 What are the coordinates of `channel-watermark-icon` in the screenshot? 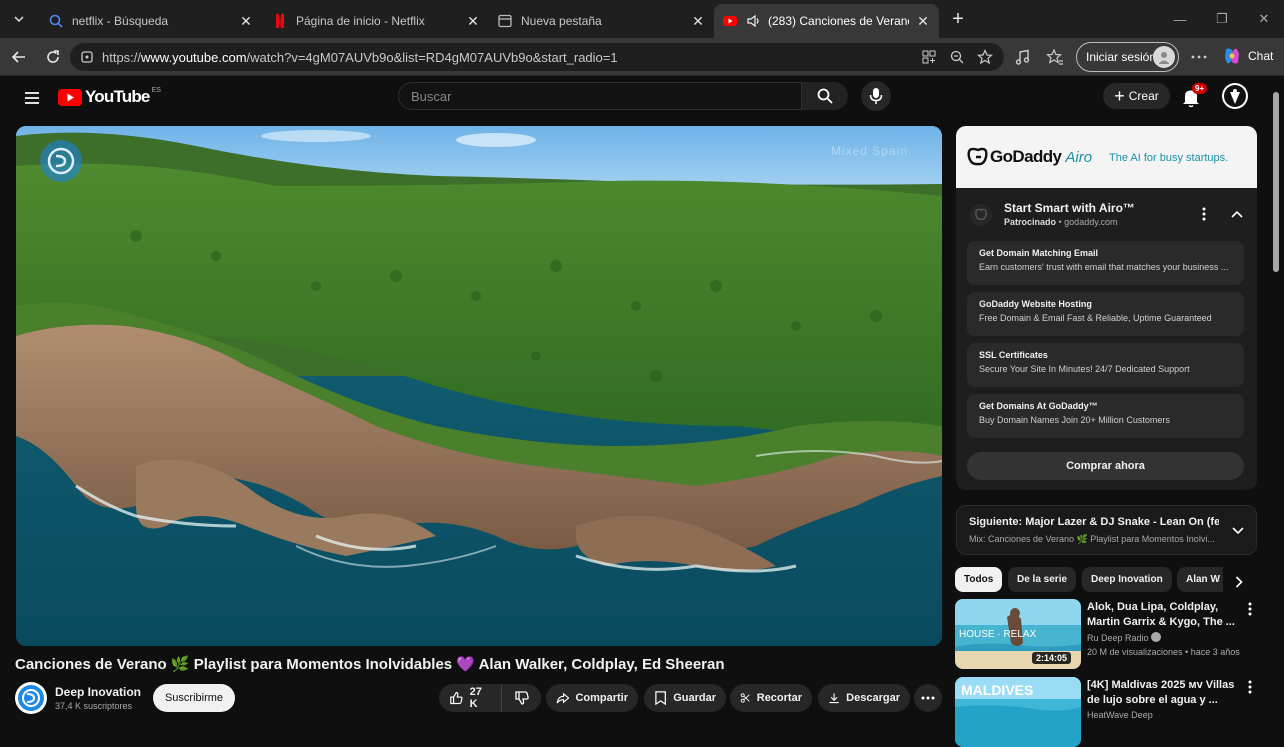 It's located at (61, 161).